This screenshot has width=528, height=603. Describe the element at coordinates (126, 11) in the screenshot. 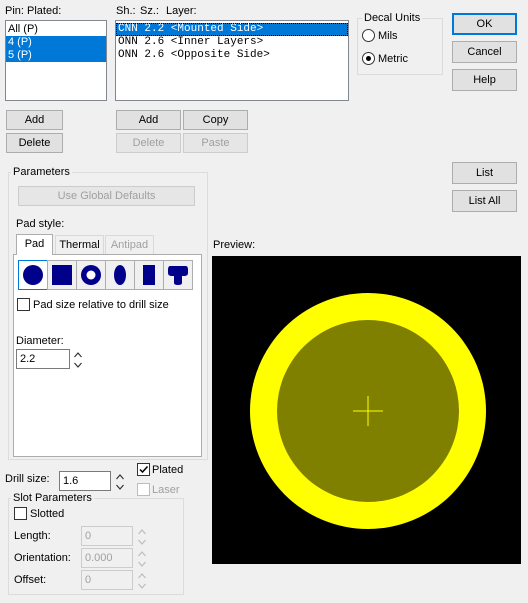

I see `sh-header: Sh.:` at that location.